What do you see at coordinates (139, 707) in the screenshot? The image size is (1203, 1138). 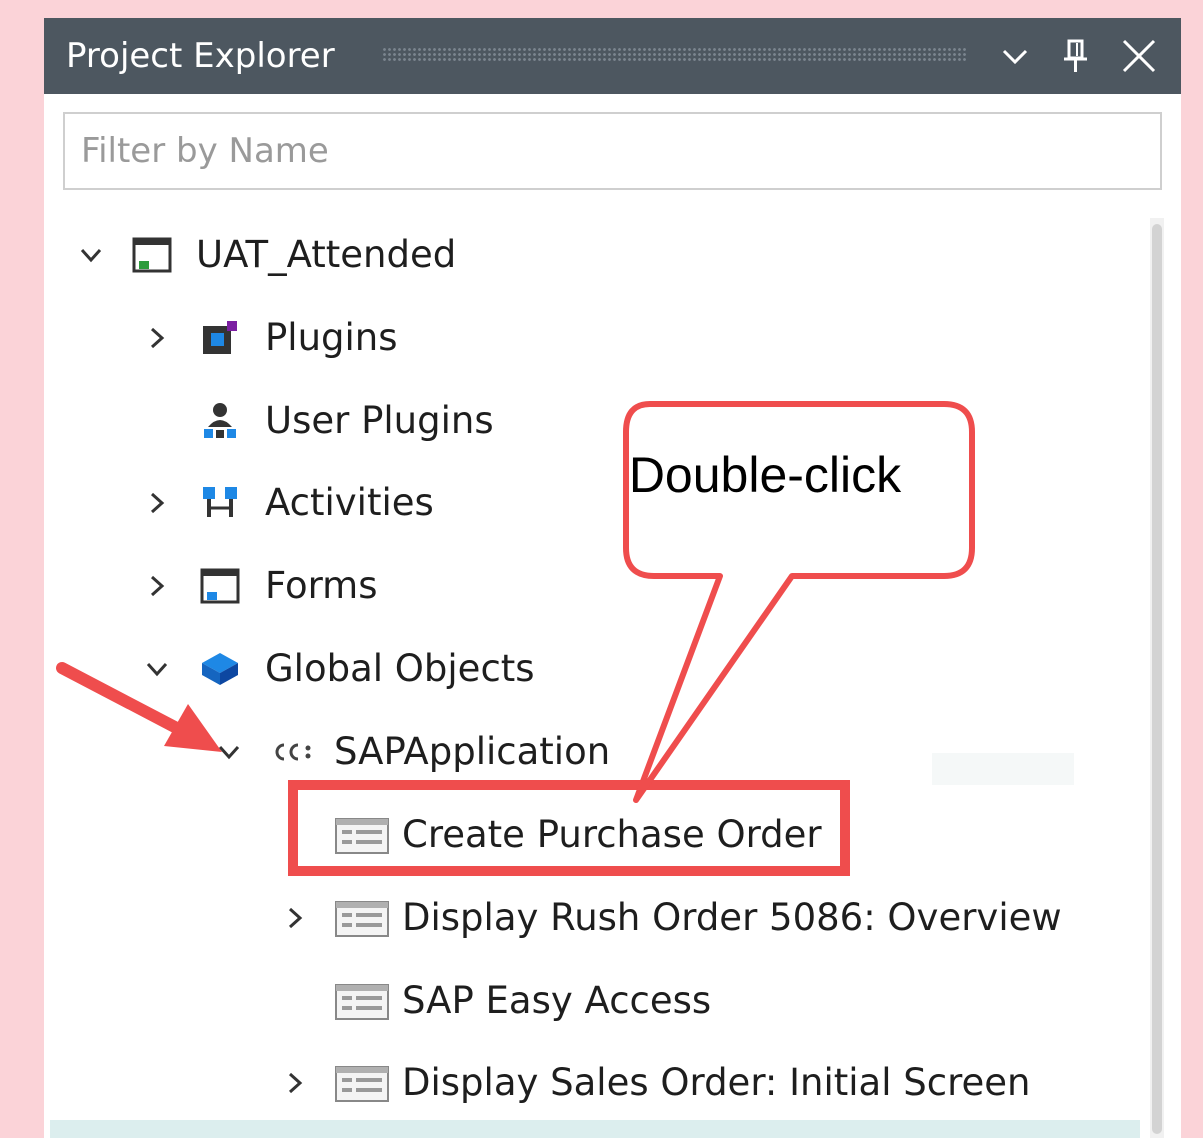 I see `arrow-icon` at bounding box center [139, 707].